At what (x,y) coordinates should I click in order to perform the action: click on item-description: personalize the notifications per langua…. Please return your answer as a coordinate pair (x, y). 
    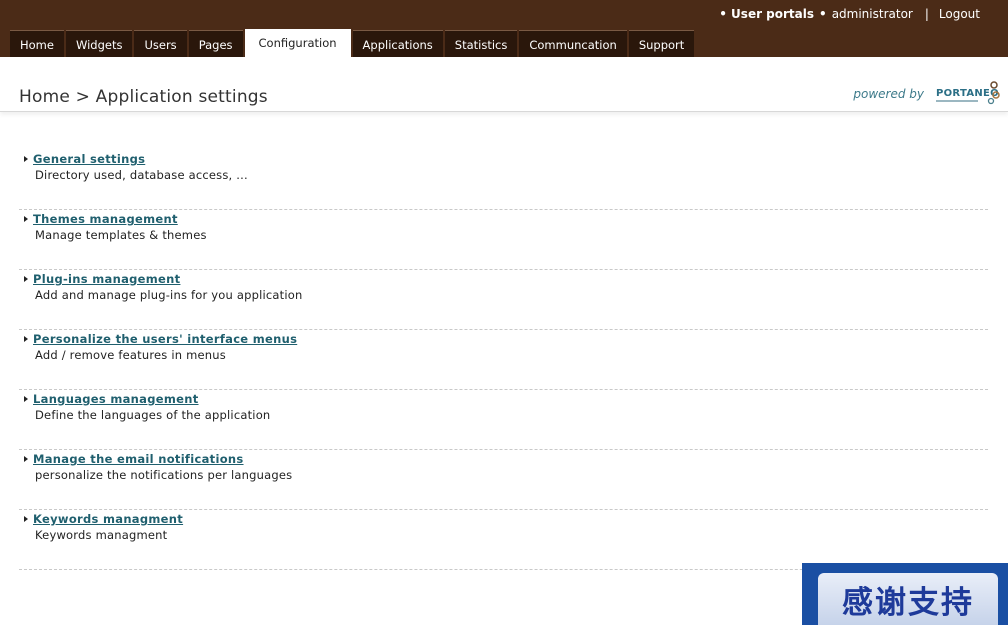
    Looking at the image, I should click on (164, 475).